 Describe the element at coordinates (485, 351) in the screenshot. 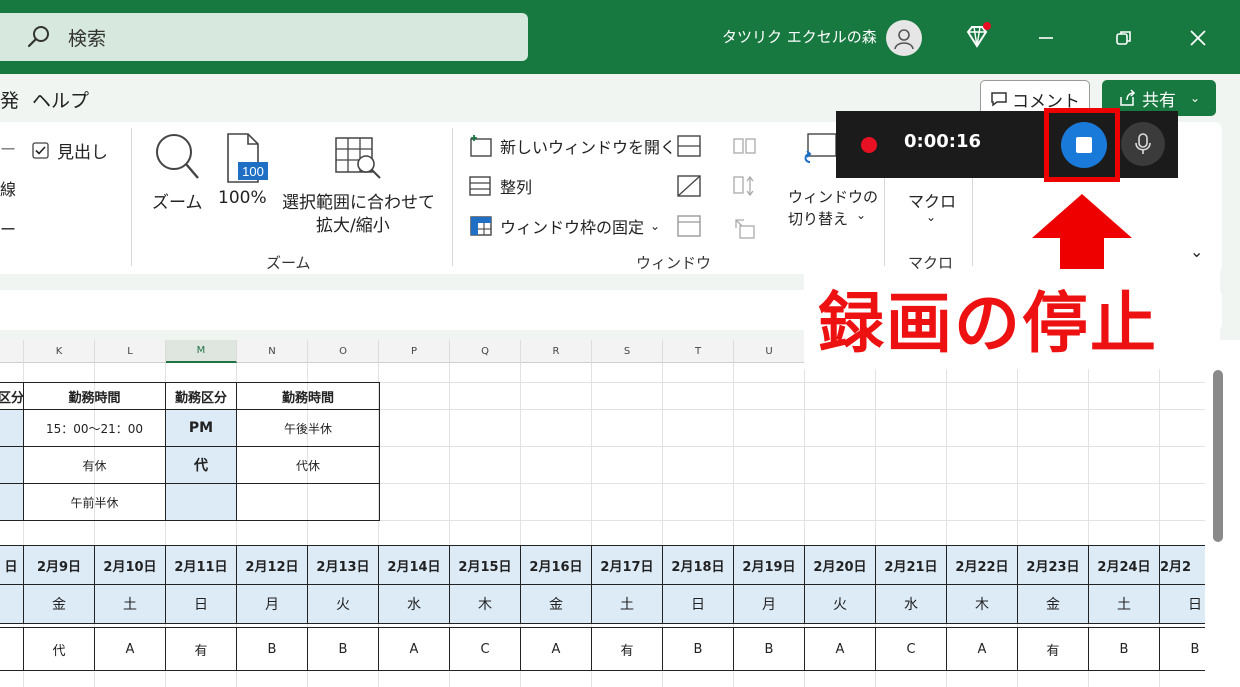

I see `column-header: Q` at that location.